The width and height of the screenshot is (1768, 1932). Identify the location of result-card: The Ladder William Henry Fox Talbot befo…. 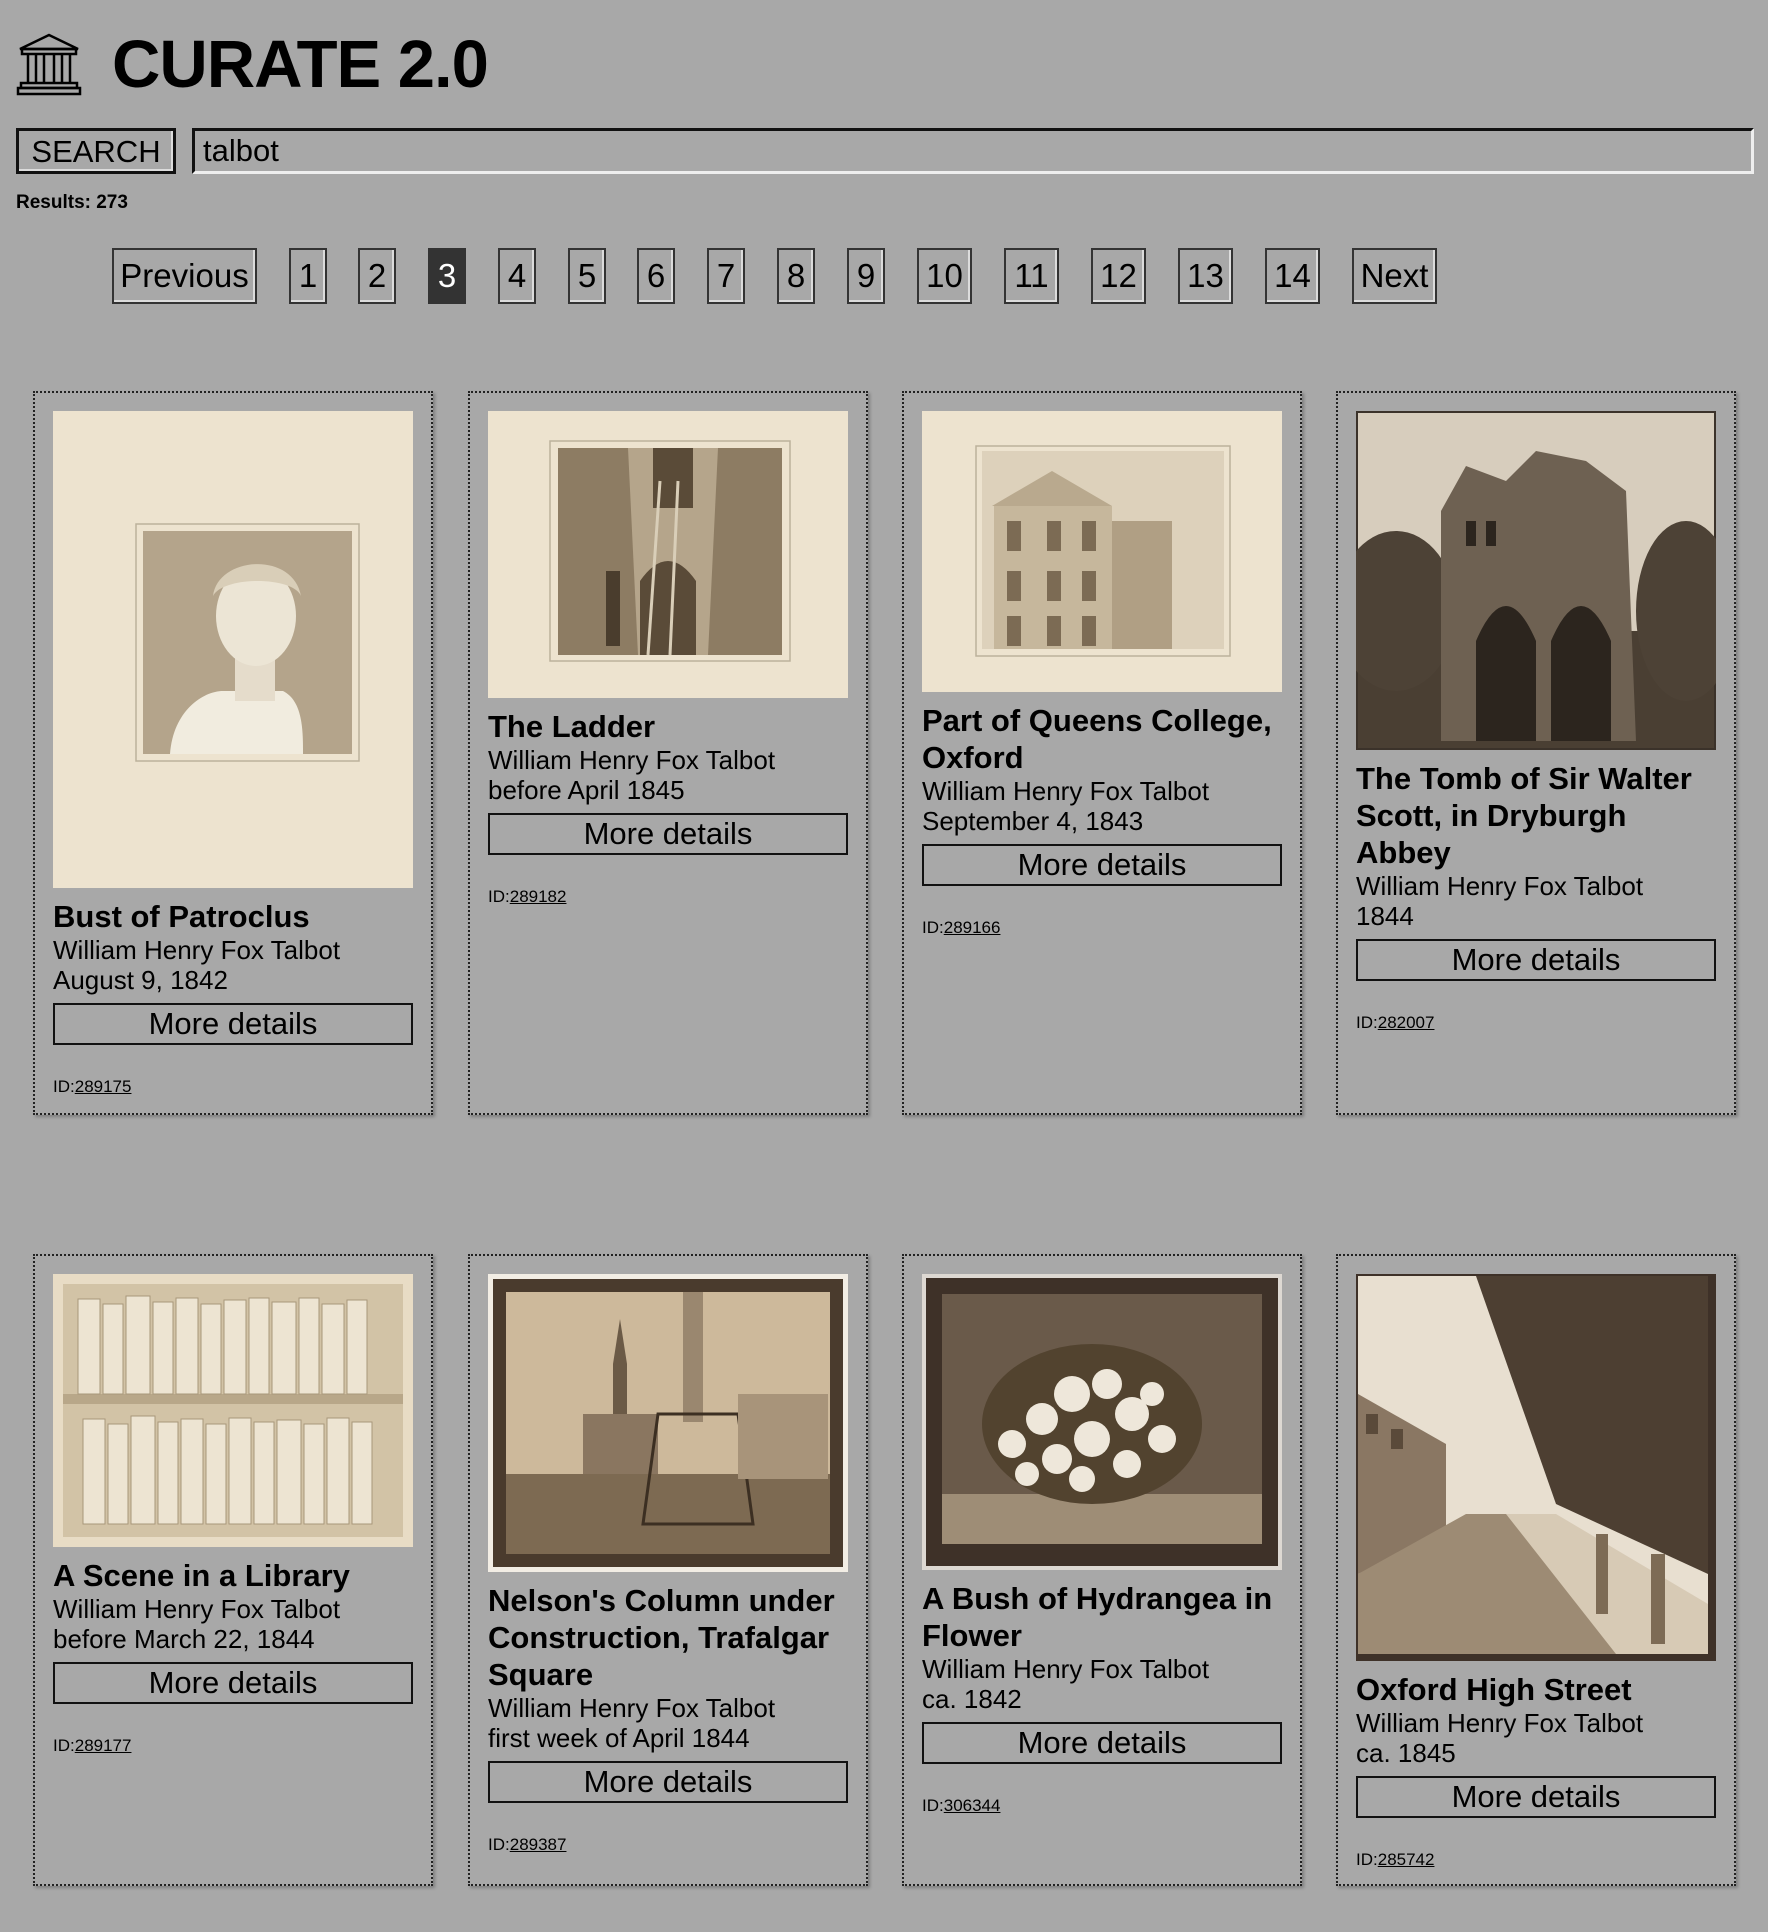
(668, 753).